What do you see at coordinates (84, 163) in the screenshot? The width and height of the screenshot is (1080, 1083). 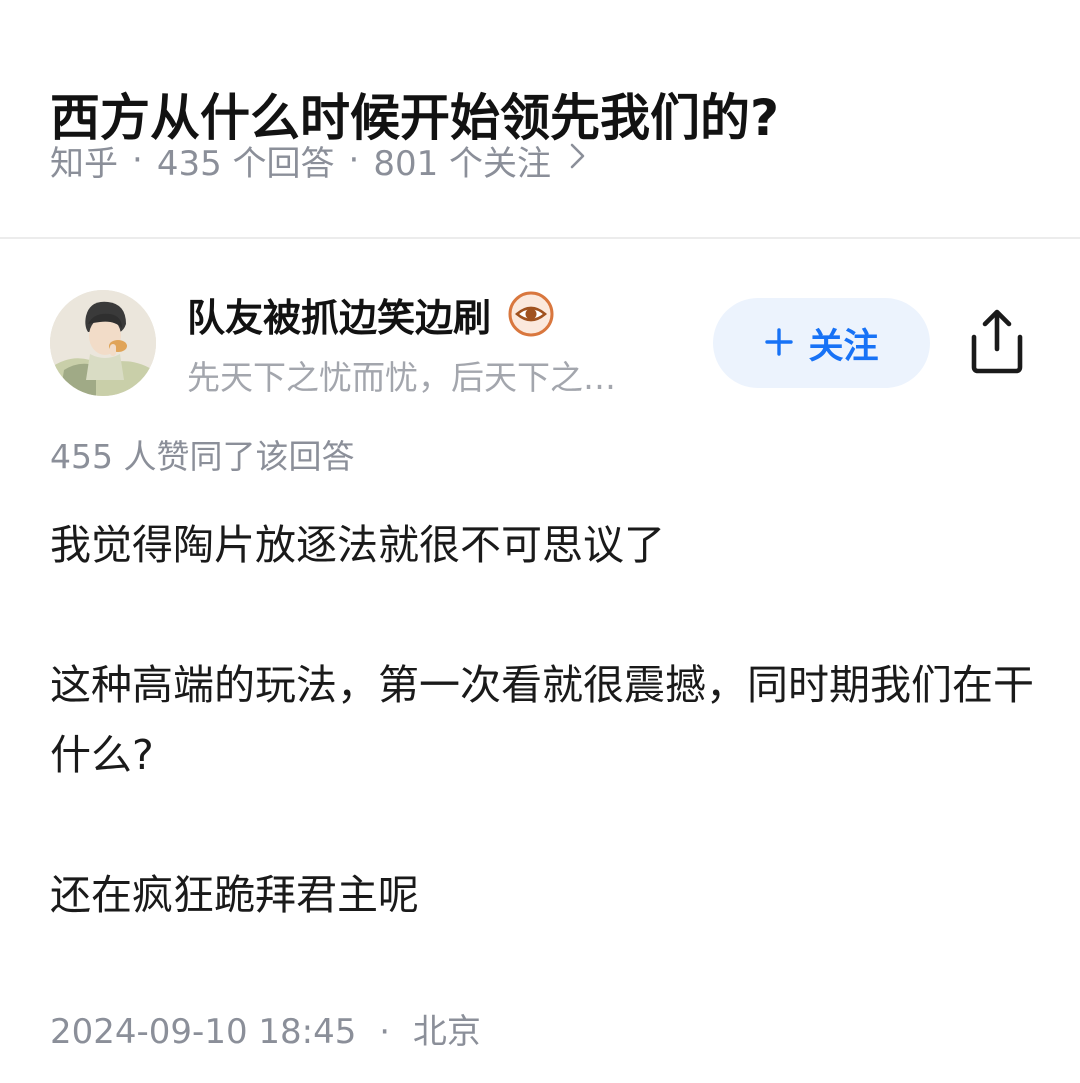 I see `source-label: 知乎` at bounding box center [84, 163].